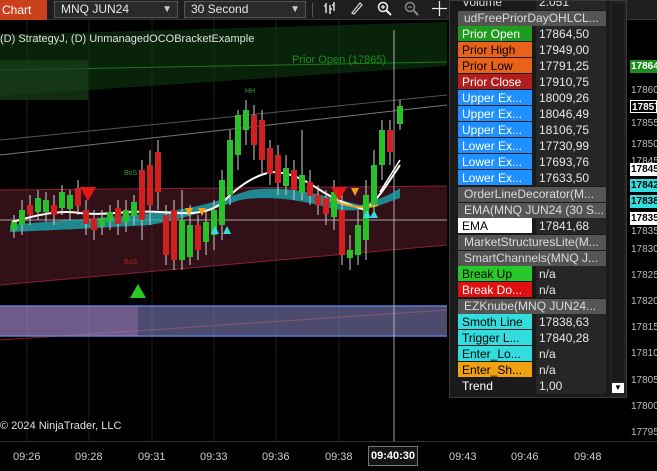 This screenshot has width=657, height=471. What do you see at coordinates (643, 169) in the screenshot?
I see `ema-price-box: 17845` at bounding box center [643, 169].